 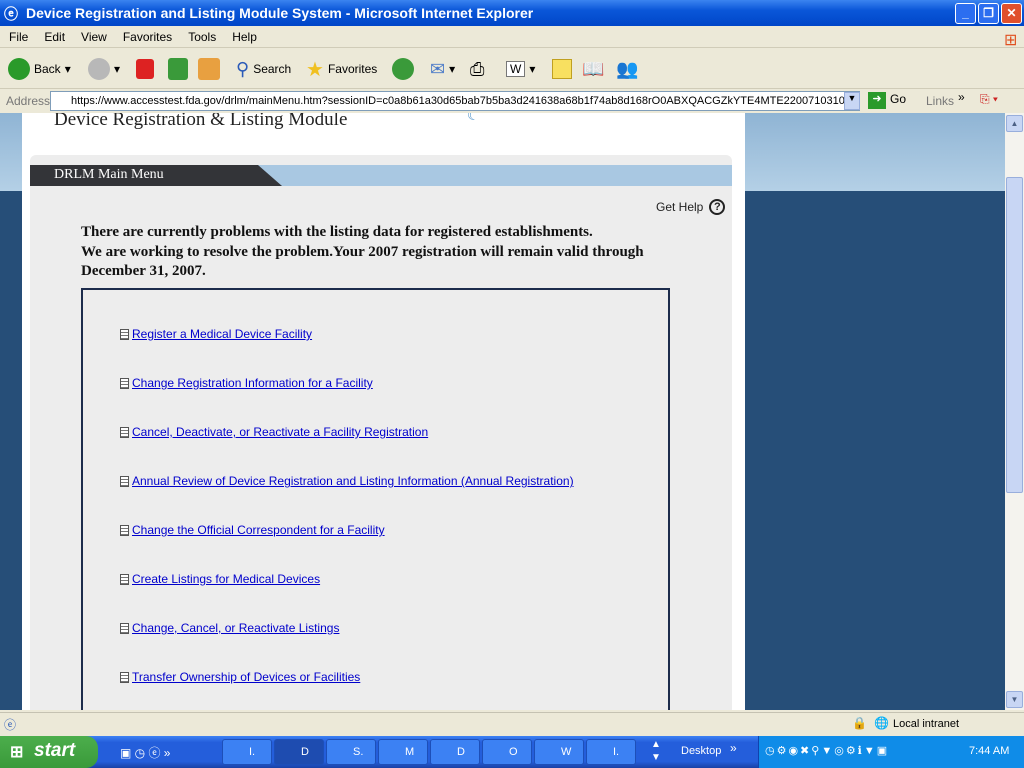 I want to click on get-help-link: Get Help?, so click(x=691, y=207).